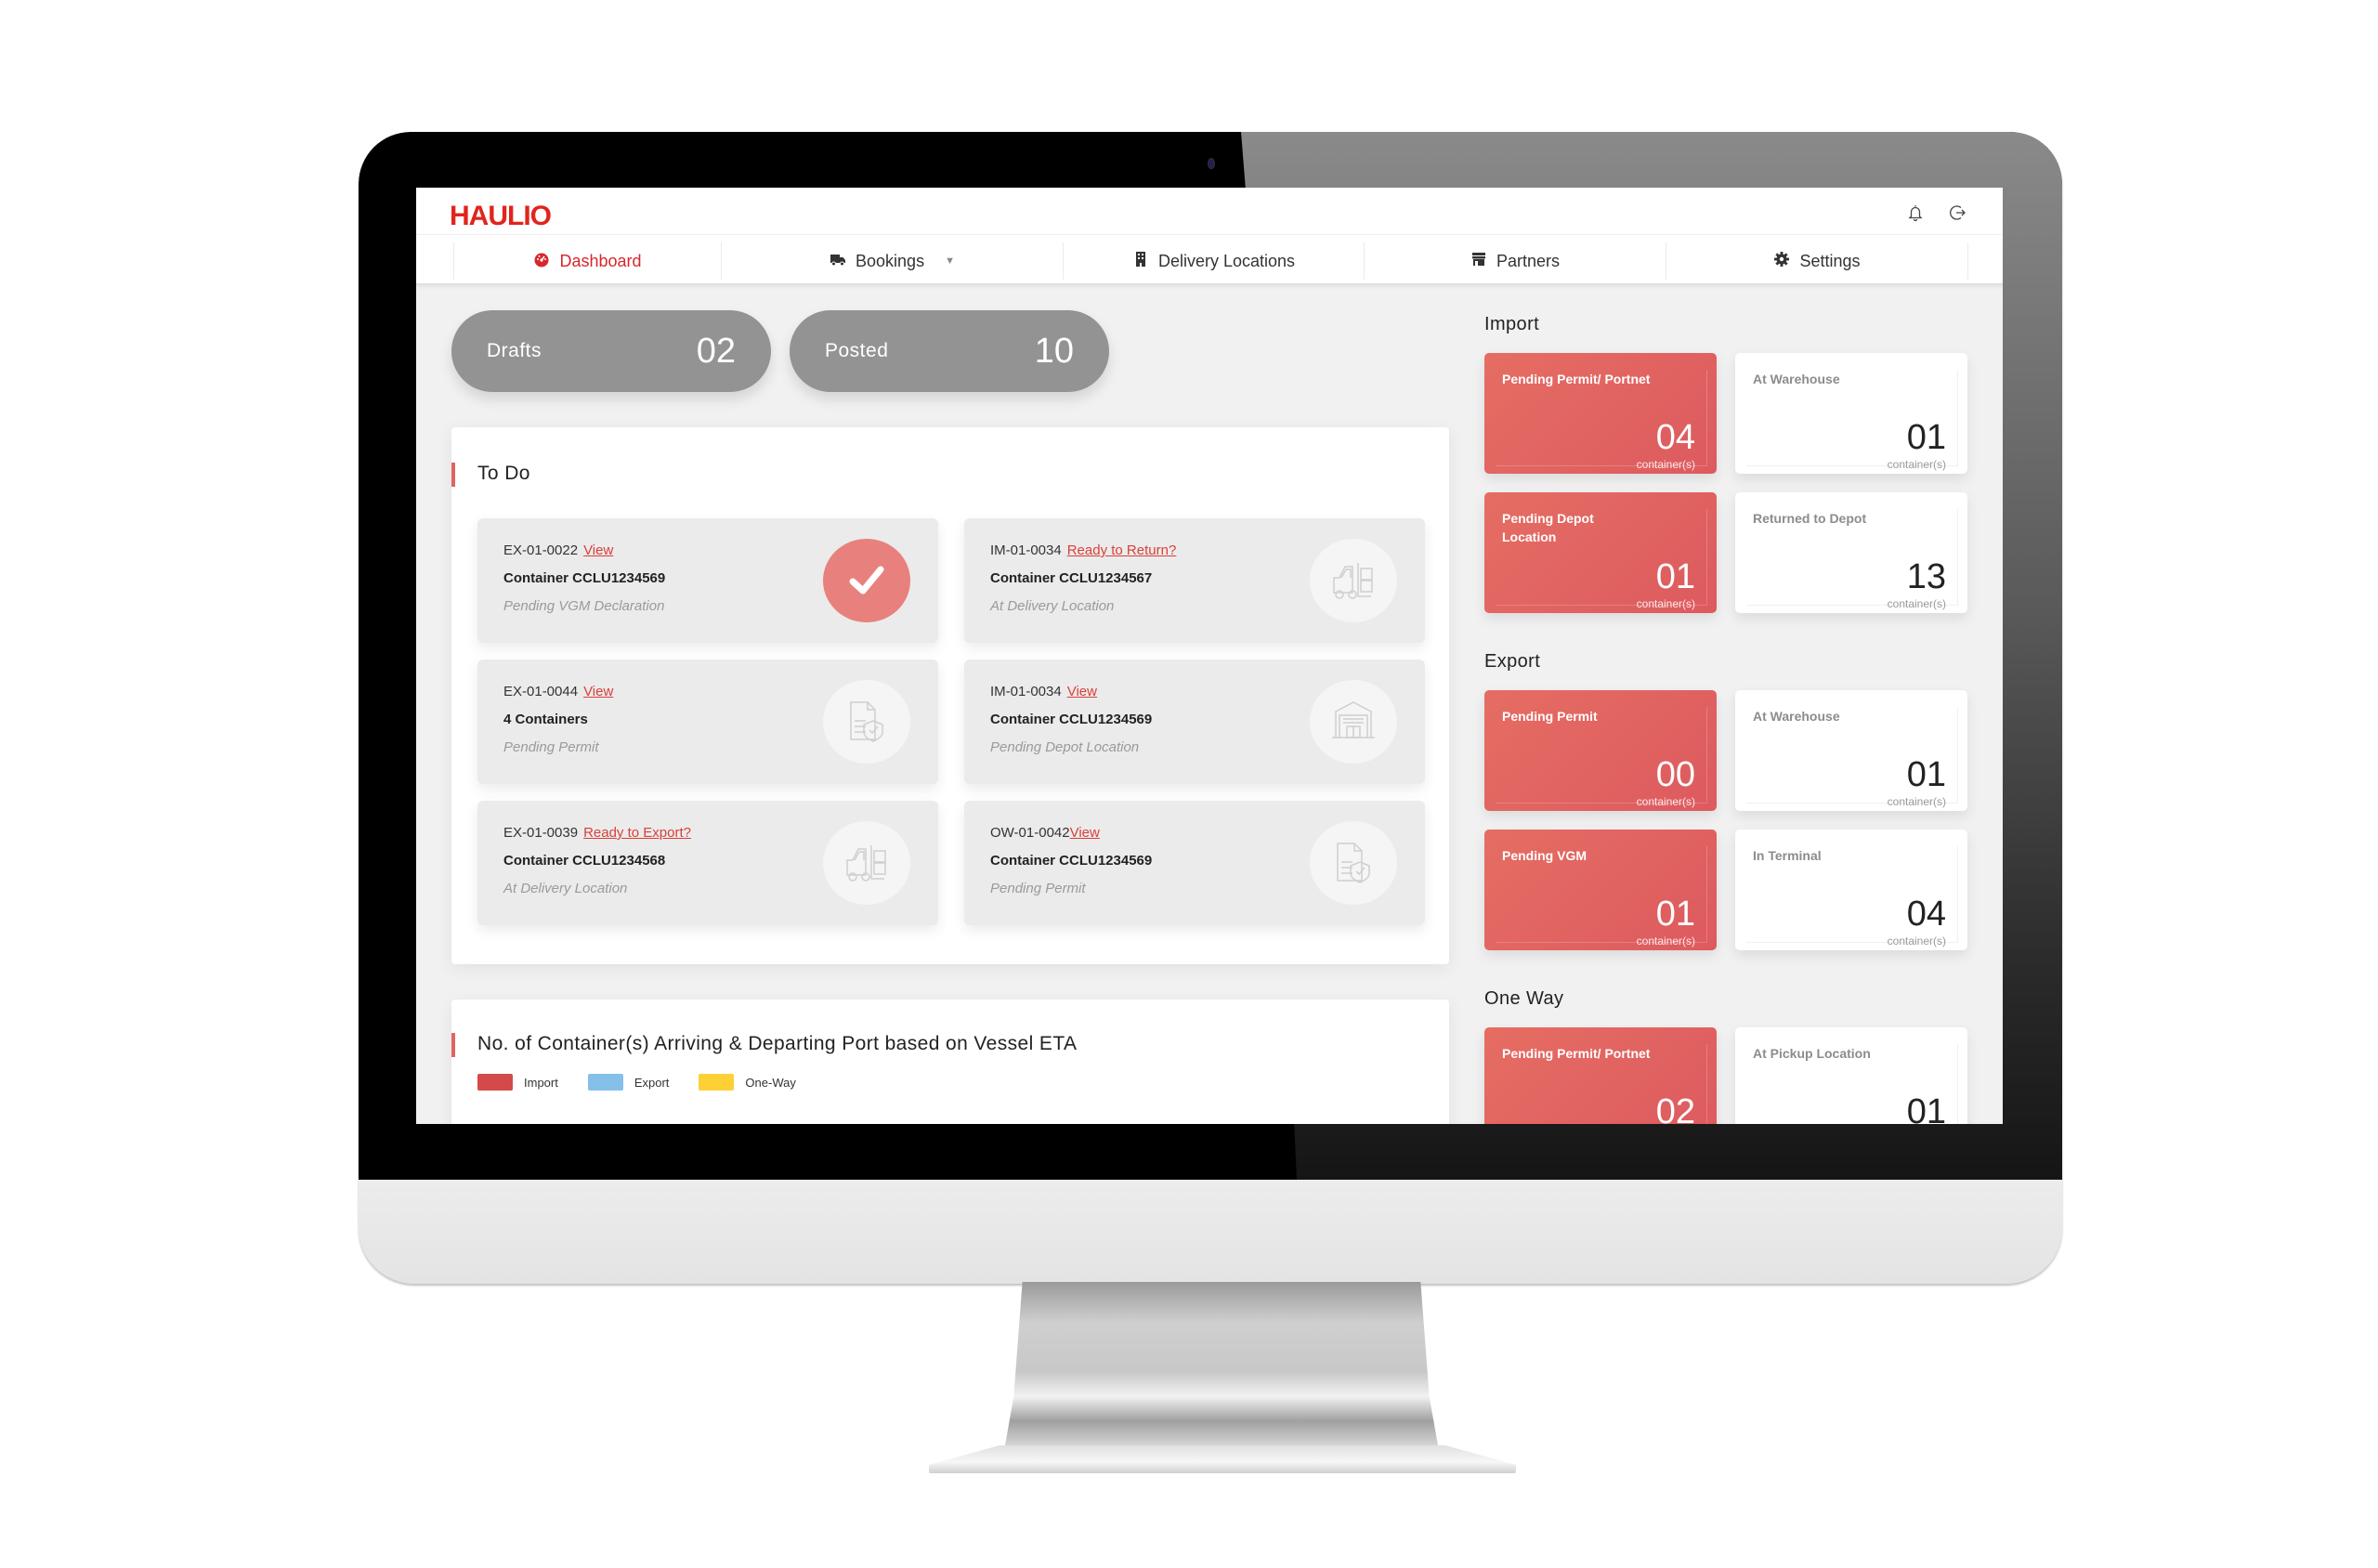  I want to click on legend-one-way: One-Way, so click(747, 1082).